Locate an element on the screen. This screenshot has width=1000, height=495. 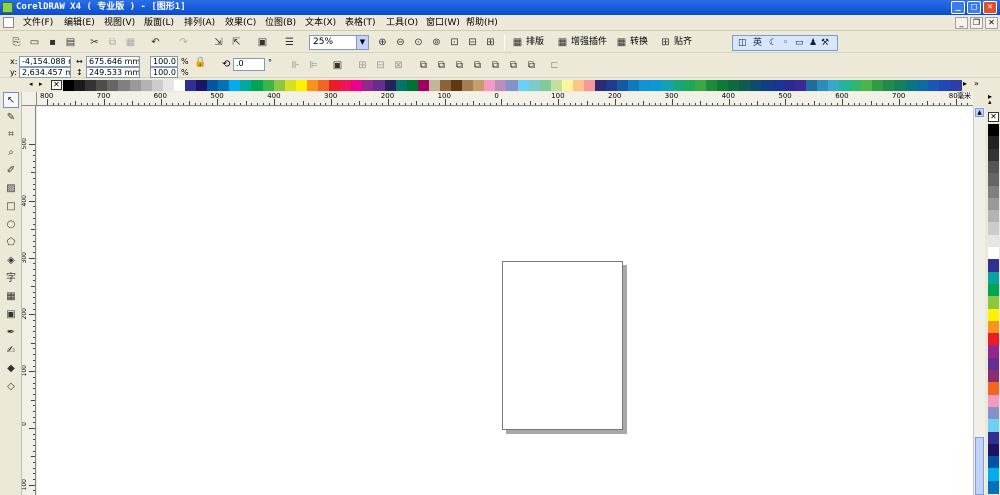
application-launcher-icon: ▣ is located at coordinates (262, 42).